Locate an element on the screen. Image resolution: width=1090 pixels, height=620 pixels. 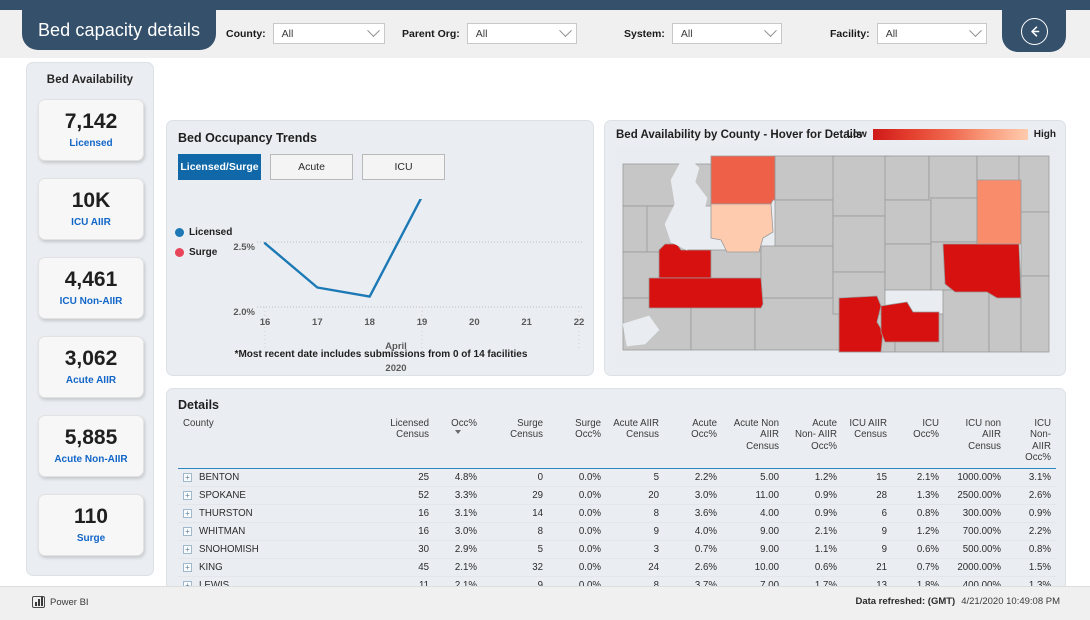
x-axis-tick-18: 18 is located at coordinates (369, 322).